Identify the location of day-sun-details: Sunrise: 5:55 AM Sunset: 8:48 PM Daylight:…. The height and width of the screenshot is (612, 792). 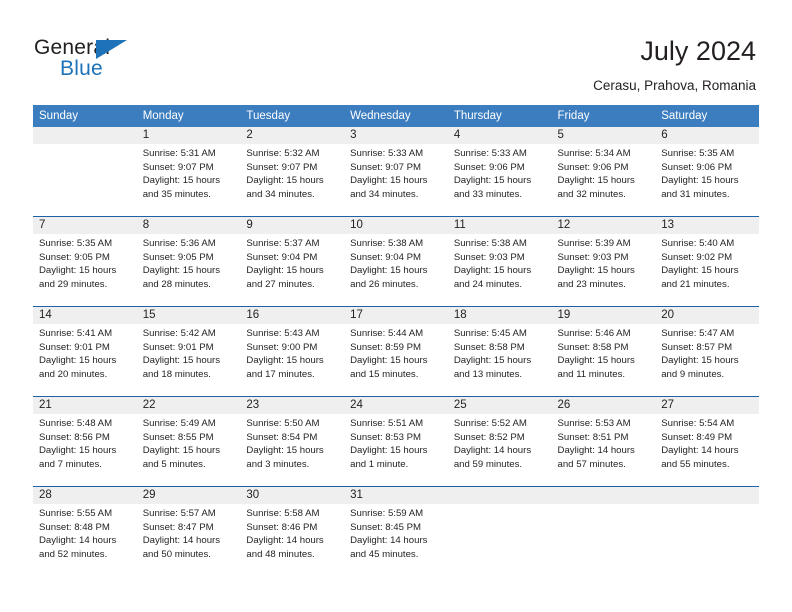
(85, 532).